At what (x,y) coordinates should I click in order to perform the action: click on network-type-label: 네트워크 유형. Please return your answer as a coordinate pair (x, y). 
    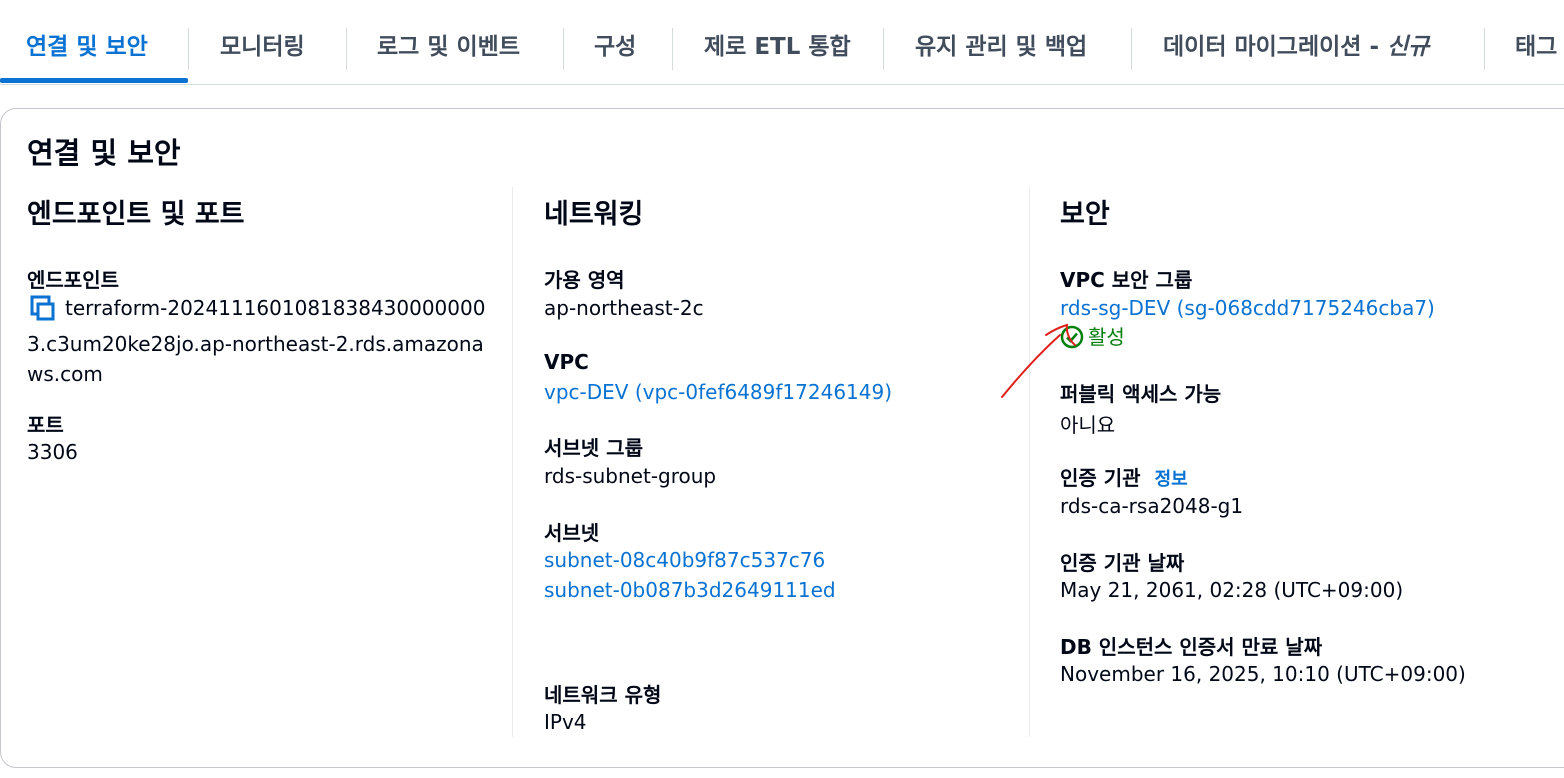
    Looking at the image, I should click on (603, 695).